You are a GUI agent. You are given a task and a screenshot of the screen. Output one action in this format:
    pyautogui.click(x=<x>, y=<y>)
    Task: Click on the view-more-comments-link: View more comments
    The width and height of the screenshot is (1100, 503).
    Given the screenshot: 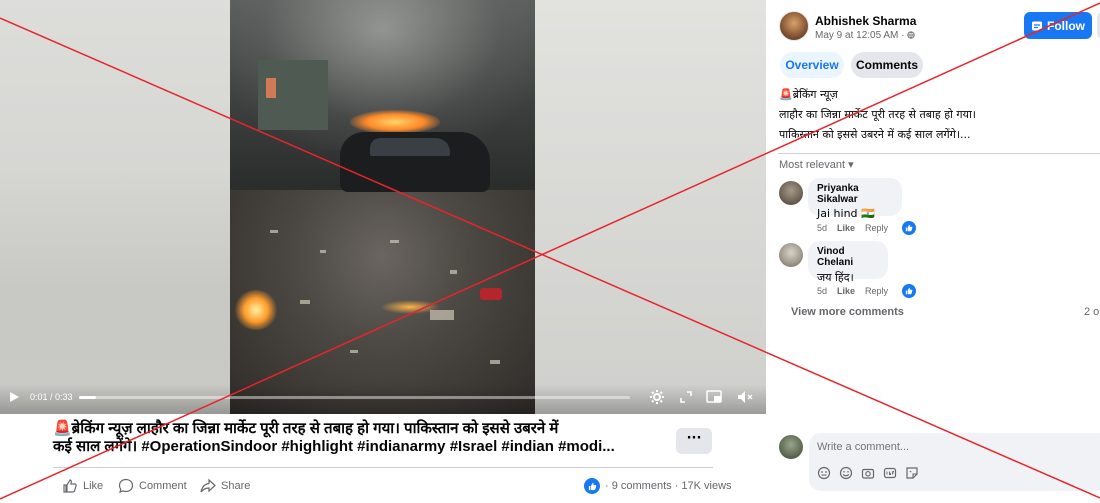 What is the action you would take?
    pyautogui.click(x=847, y=312)
    